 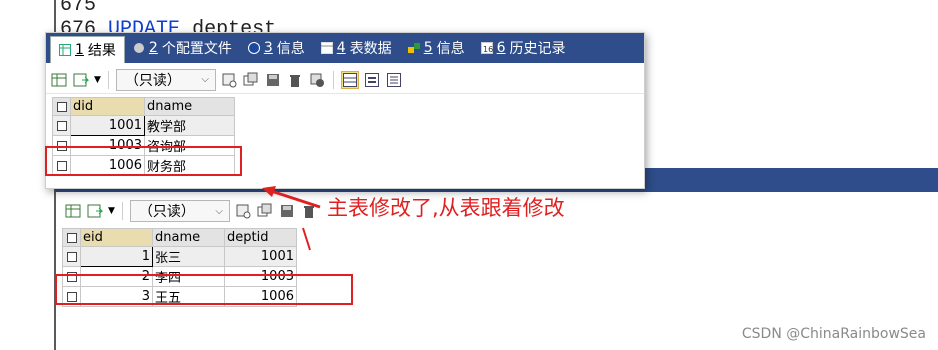 What do you see at coordinates (291, 218) in the screenshot?
I see `annotation-arrows` at bounding box center [291, 218].